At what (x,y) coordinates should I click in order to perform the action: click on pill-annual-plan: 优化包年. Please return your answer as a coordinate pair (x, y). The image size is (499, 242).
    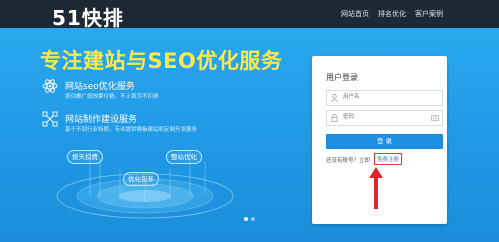
    Looking at the image, I should click on (141, 179).